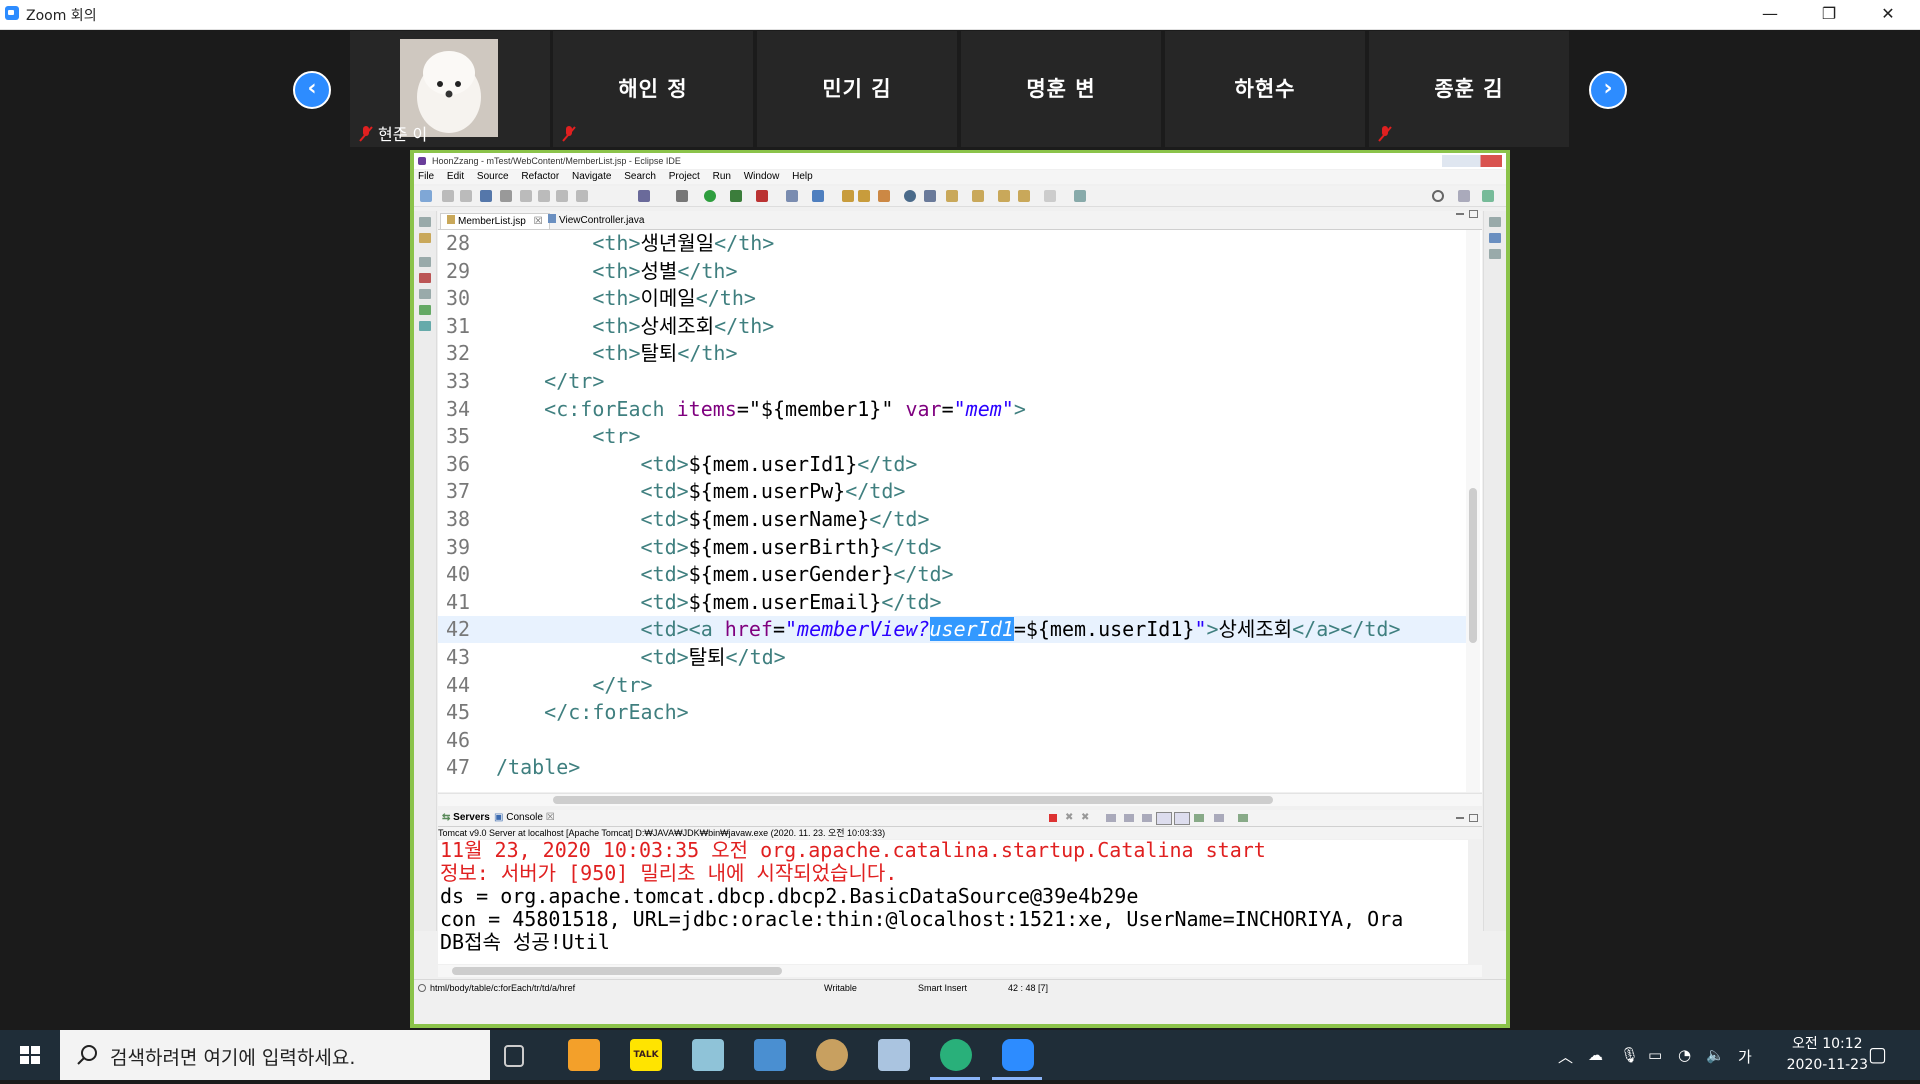  Describe the element at coordinates (953, 740) in the screenshot. I see `code-line: 46` at that location.